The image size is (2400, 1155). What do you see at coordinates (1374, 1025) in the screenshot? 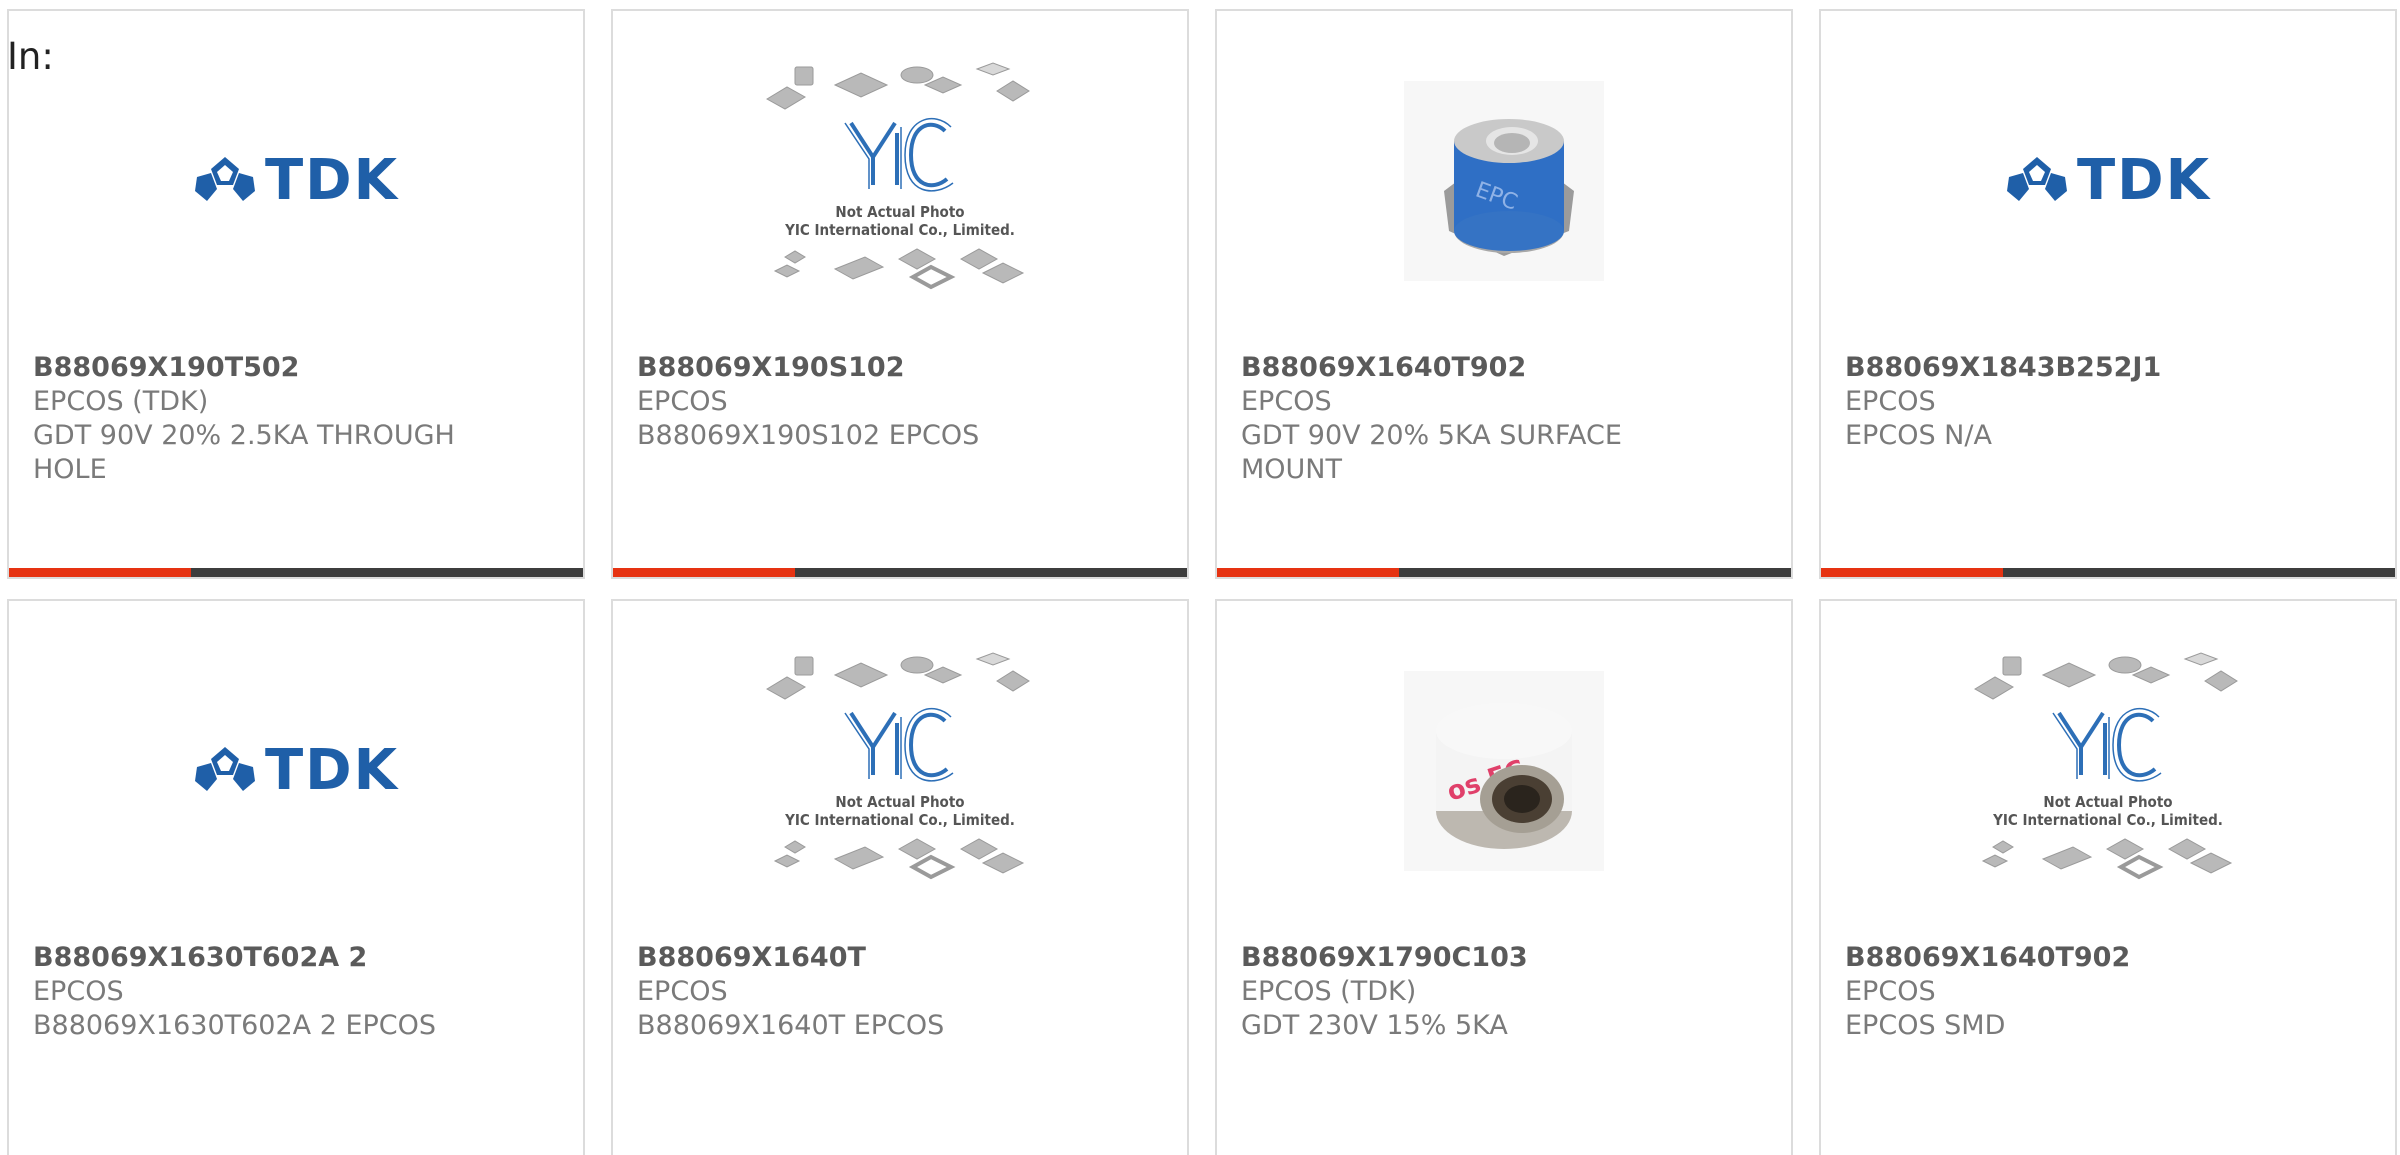
I see `description: GDT 230V 15% 5KA` at bounding box center [1374, 1025].